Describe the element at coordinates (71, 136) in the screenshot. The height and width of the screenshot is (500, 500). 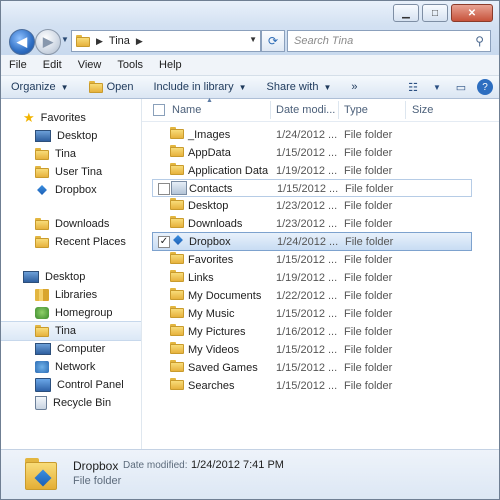
I see `nav-favorite-desktop: Desktop` at that location.